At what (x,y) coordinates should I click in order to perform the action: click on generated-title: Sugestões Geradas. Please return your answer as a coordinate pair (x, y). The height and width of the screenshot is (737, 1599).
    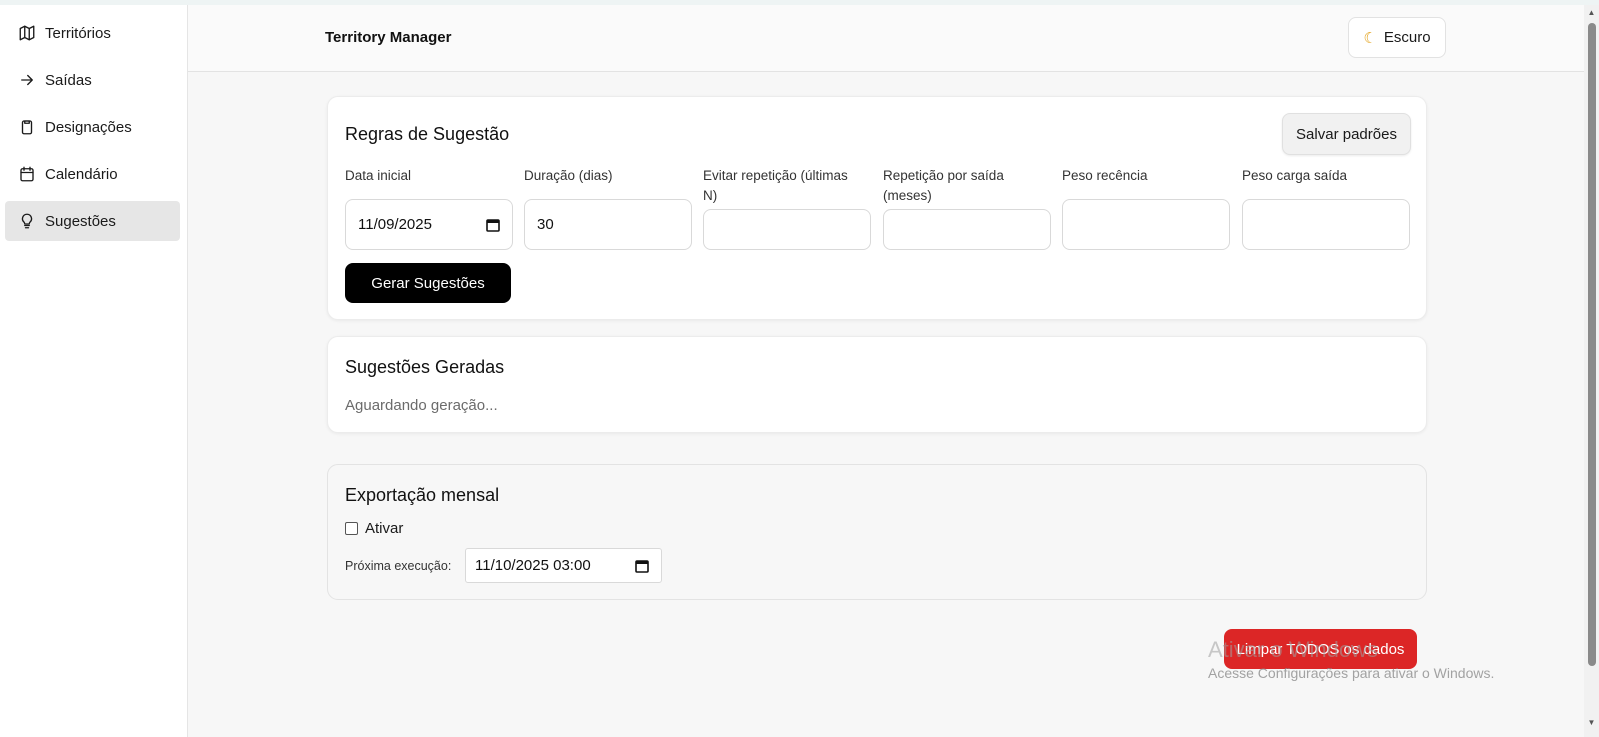
    Looking at the image, I should click on (425, 367).